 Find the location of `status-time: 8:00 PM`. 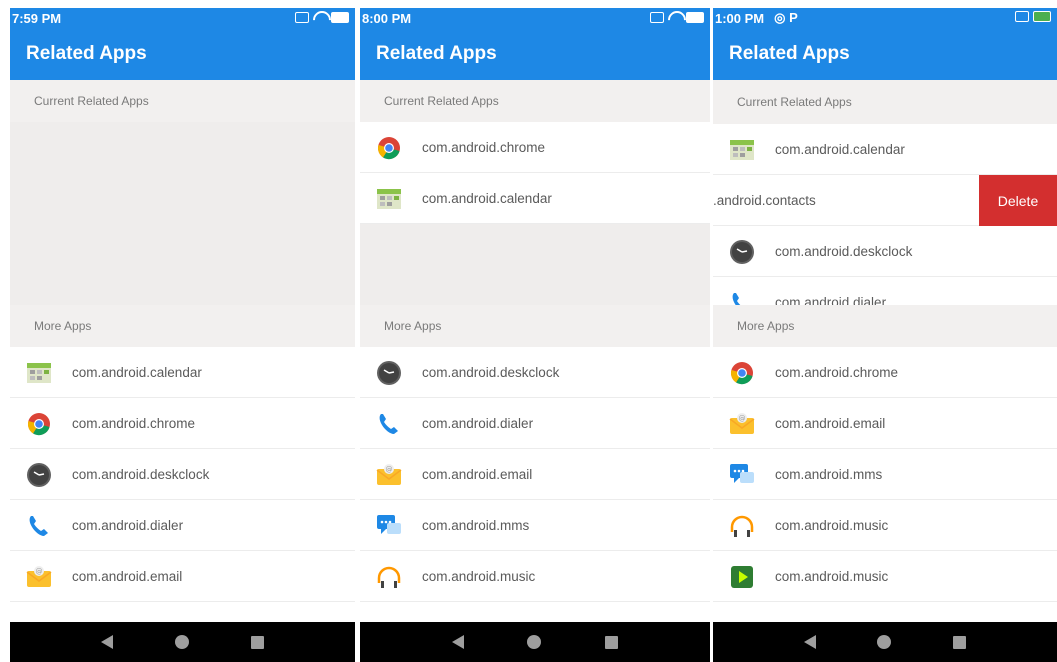

status-time: 8:00 PM is located at coordinates (387, 18).